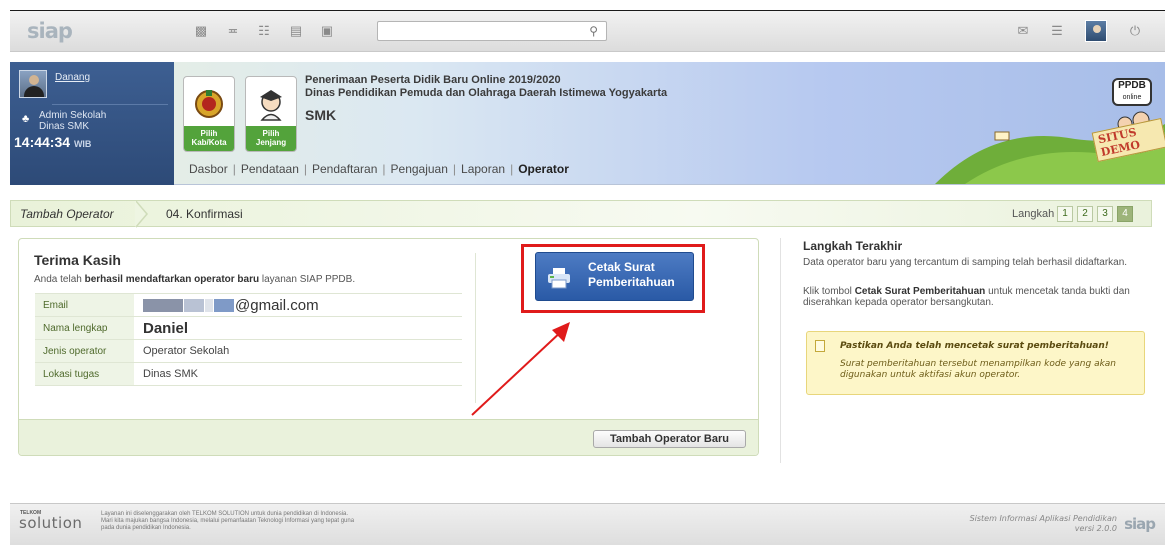 The image size is (1165, 545). What do you see at coordinates (201, 31) in the screenshot?
I see `cube-icon: ▩` at bounding box center [201, 31].